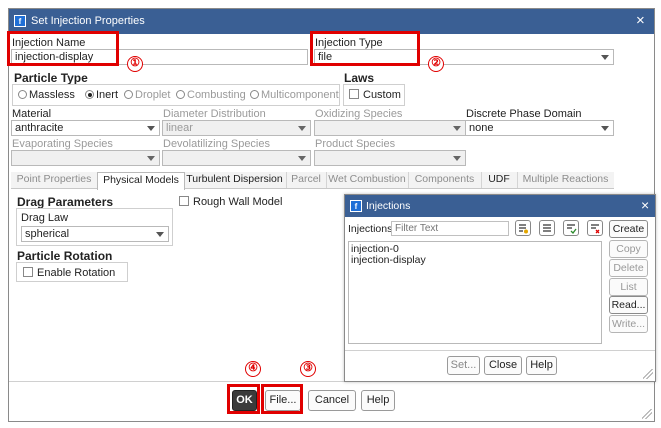 Image resolution: width=661 pixels, height=428 pixels. Describe the element at coordinates (524, 114) in the screenshot. I see `discrete-phase-domain-label: Discrete Phase Domain` at that location.